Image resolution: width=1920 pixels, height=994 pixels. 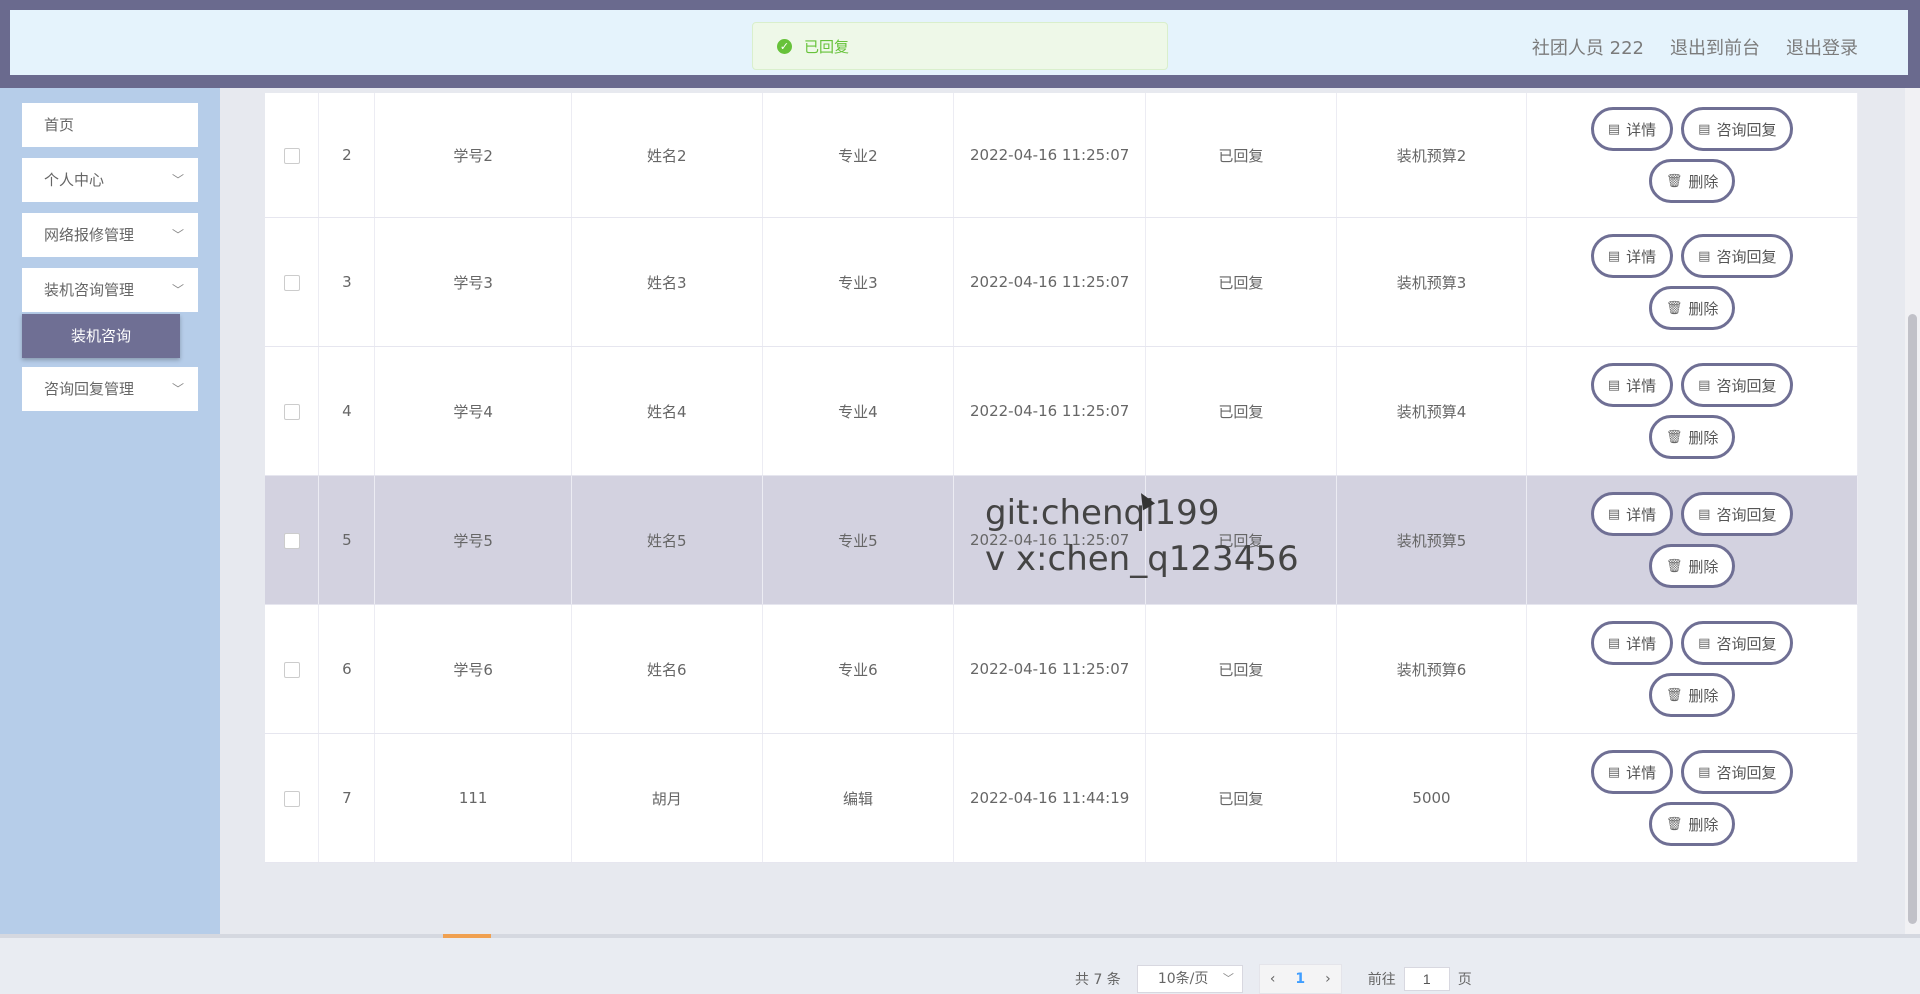 What do you see at coordinates (473, 155) in the screenshot?
I see `cell-sid: 学号2` at bounding box center [473, 155].